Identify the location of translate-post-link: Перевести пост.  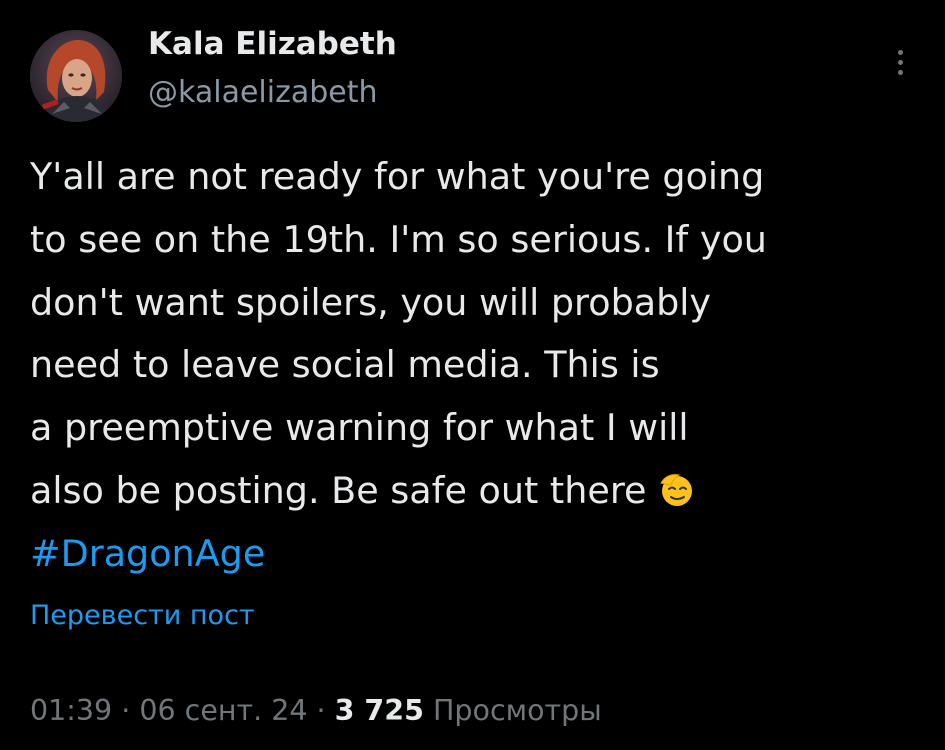
(142, 616).